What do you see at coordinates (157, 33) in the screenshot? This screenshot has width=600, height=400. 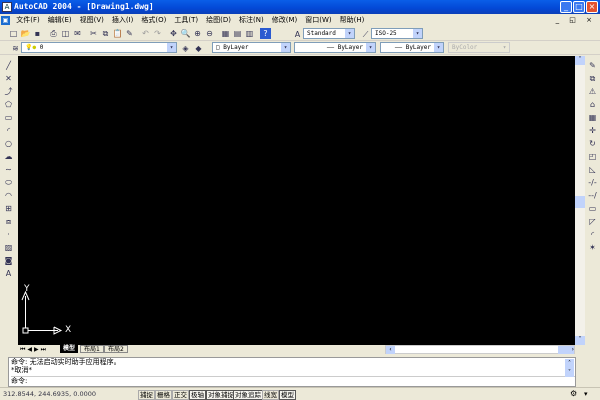 I see `redo-icon: ↷` at bounding box center [157, 33].